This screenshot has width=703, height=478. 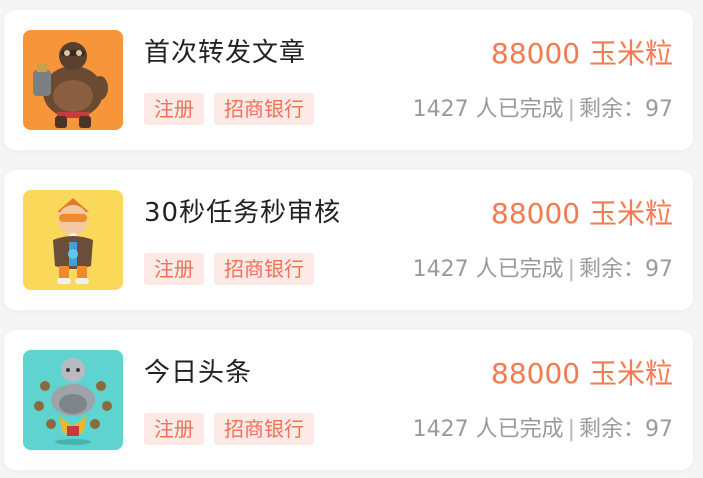 I want to click on task-title: 今日头条, so click(x=198, y=373).